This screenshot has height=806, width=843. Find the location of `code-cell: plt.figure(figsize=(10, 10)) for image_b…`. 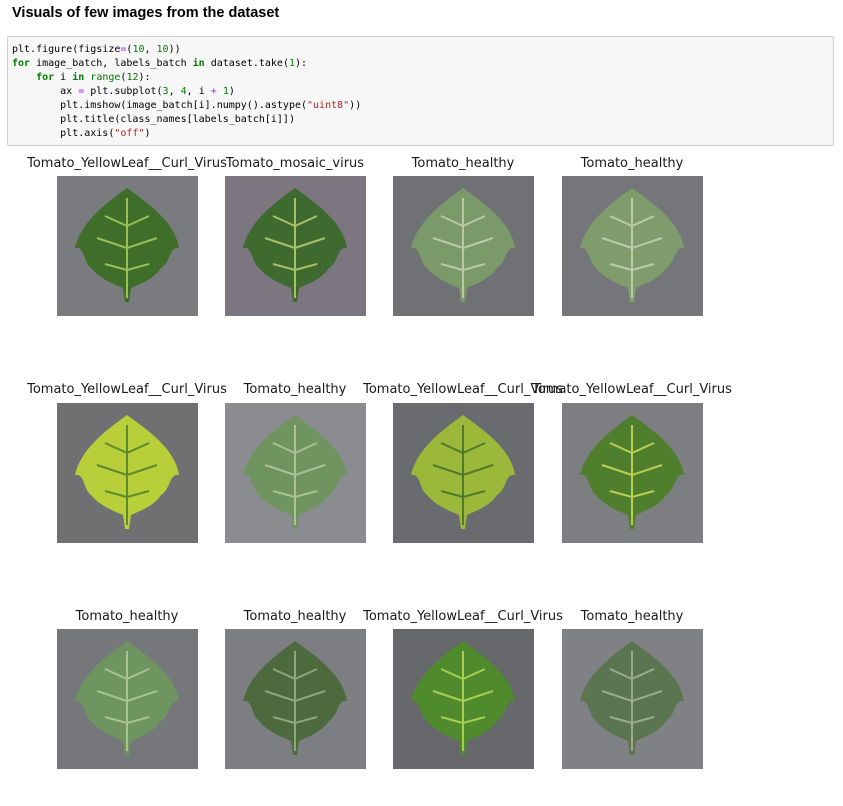

code-cell: plt.figure(figsize=(10, 10)) for image_b… is located at coordinates (420, 91).